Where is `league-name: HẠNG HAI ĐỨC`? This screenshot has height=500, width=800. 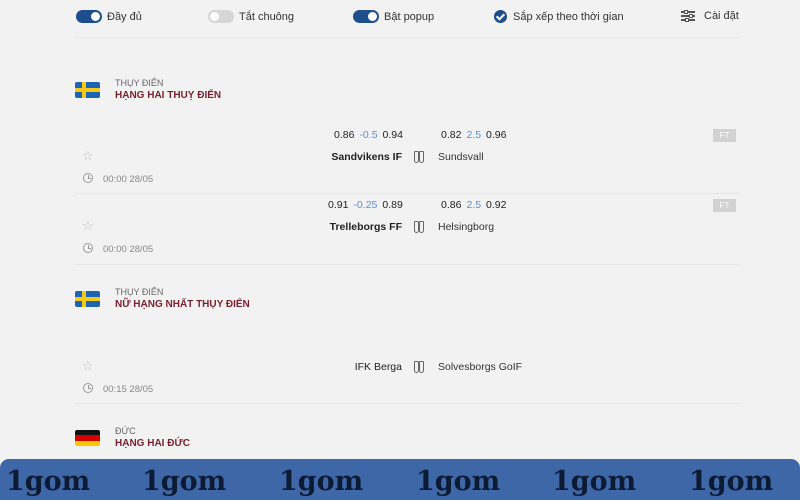 league-name: HẠNG HAI ĐỨC is located at coordinates (152, 443).